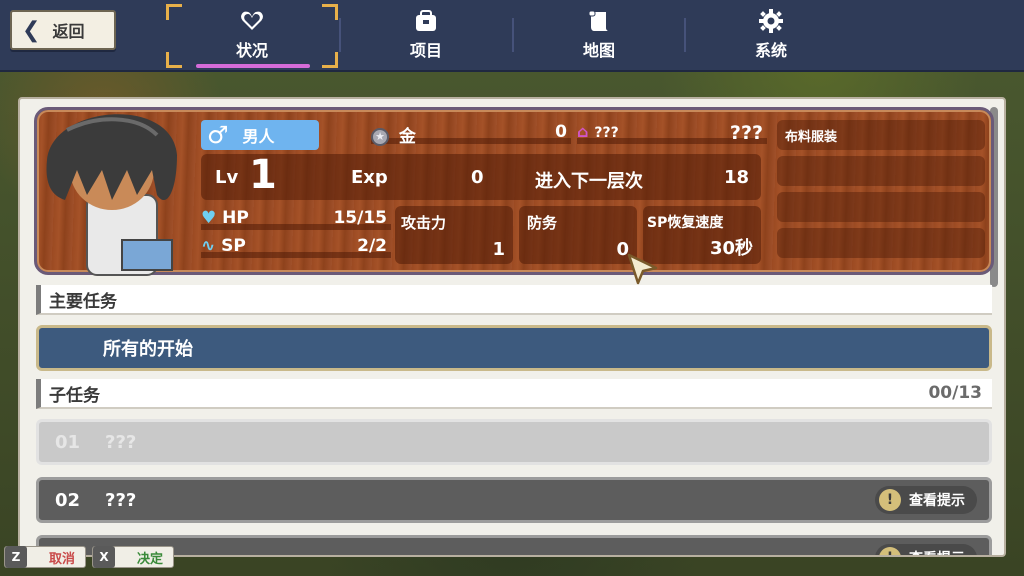  Describe the element at coordinates (407, 137) in the screenshot. I see `gold-label: 金` at that location.